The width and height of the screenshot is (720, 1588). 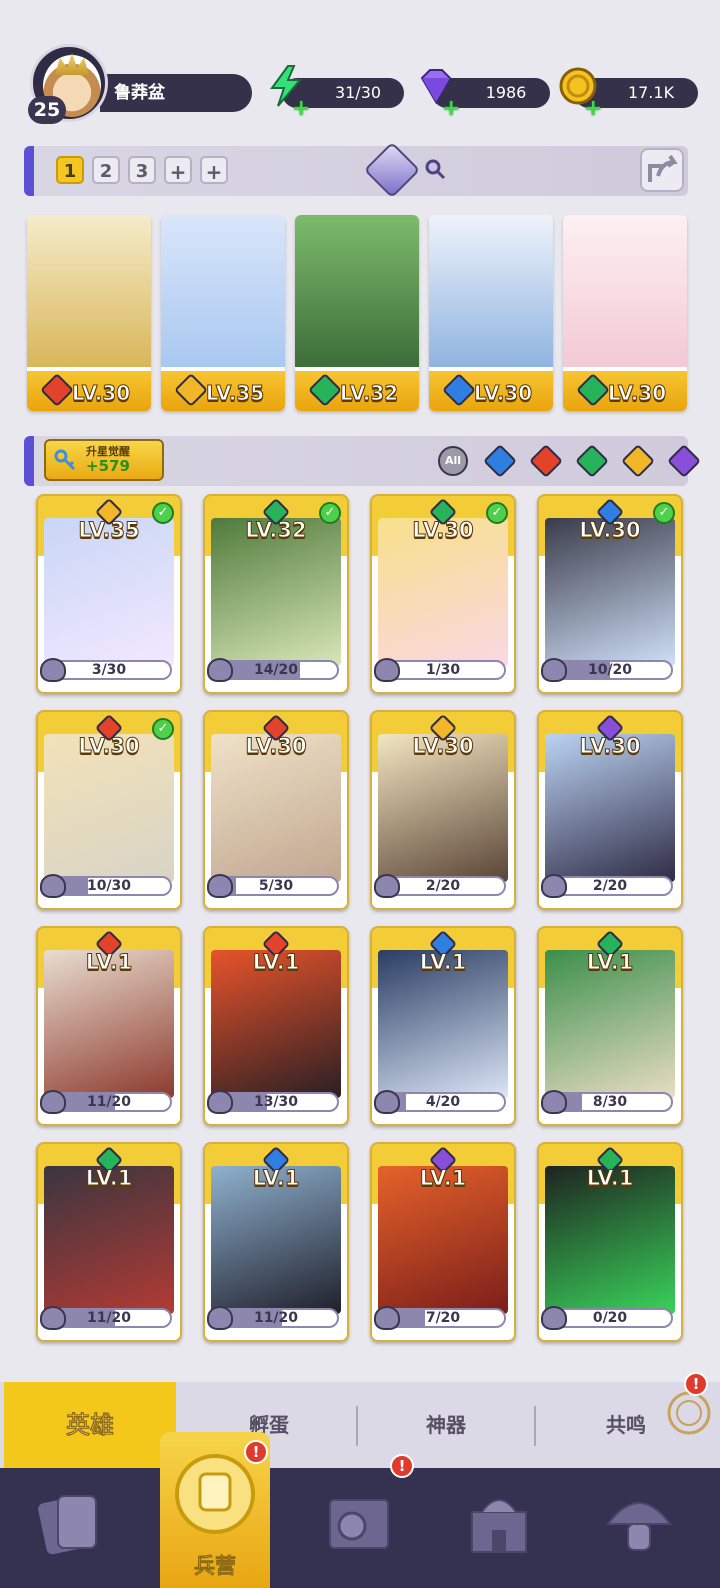 What do you see at coordinates (610, 594) in the screenshot?
I see `hero-card: ✓ LV.30 10/20` at bounding box center [610, 594].